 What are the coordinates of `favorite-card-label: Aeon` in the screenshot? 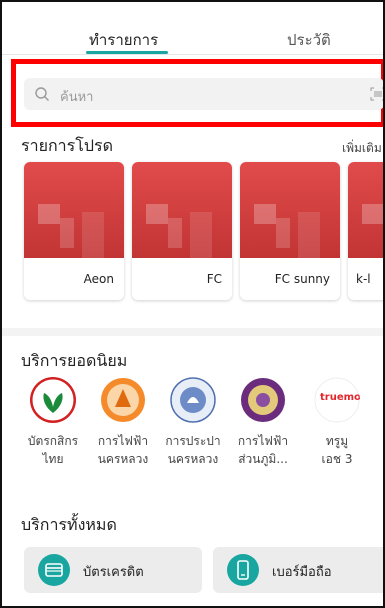 It's located at (98, 279).